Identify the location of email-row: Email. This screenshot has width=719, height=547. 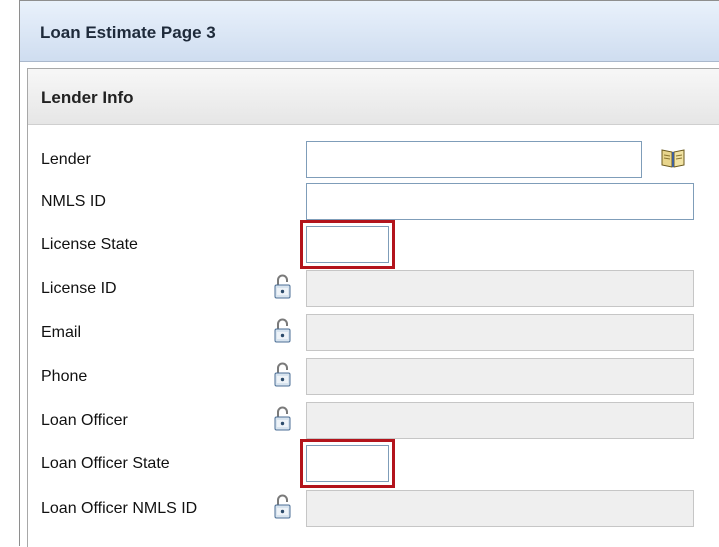
(373, 334).